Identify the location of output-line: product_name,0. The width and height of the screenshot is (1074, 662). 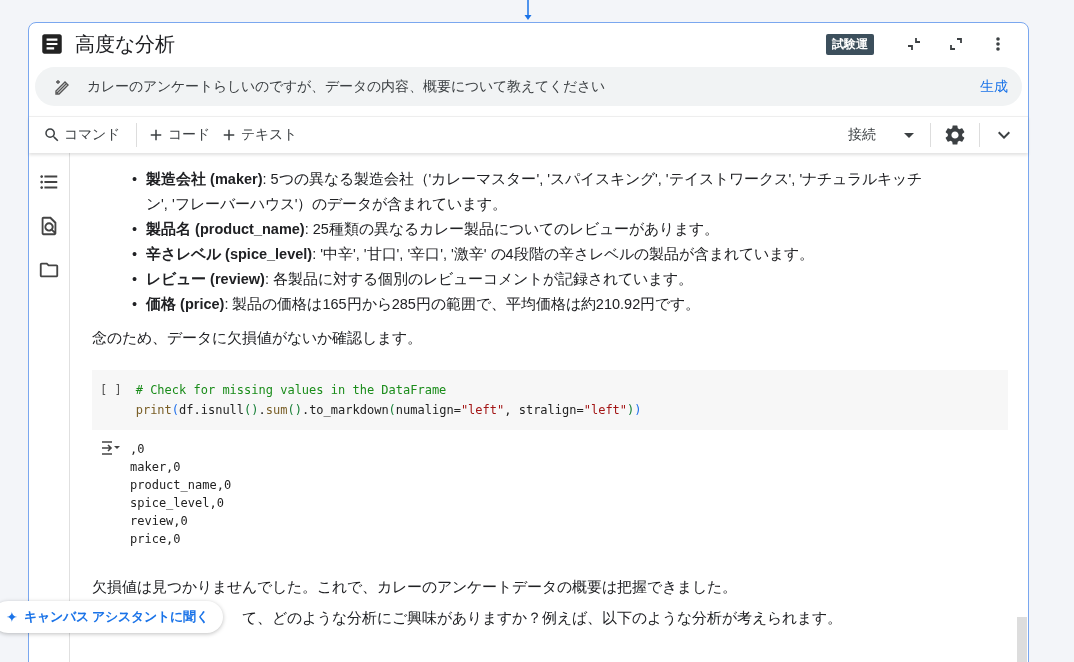
(181, 485).